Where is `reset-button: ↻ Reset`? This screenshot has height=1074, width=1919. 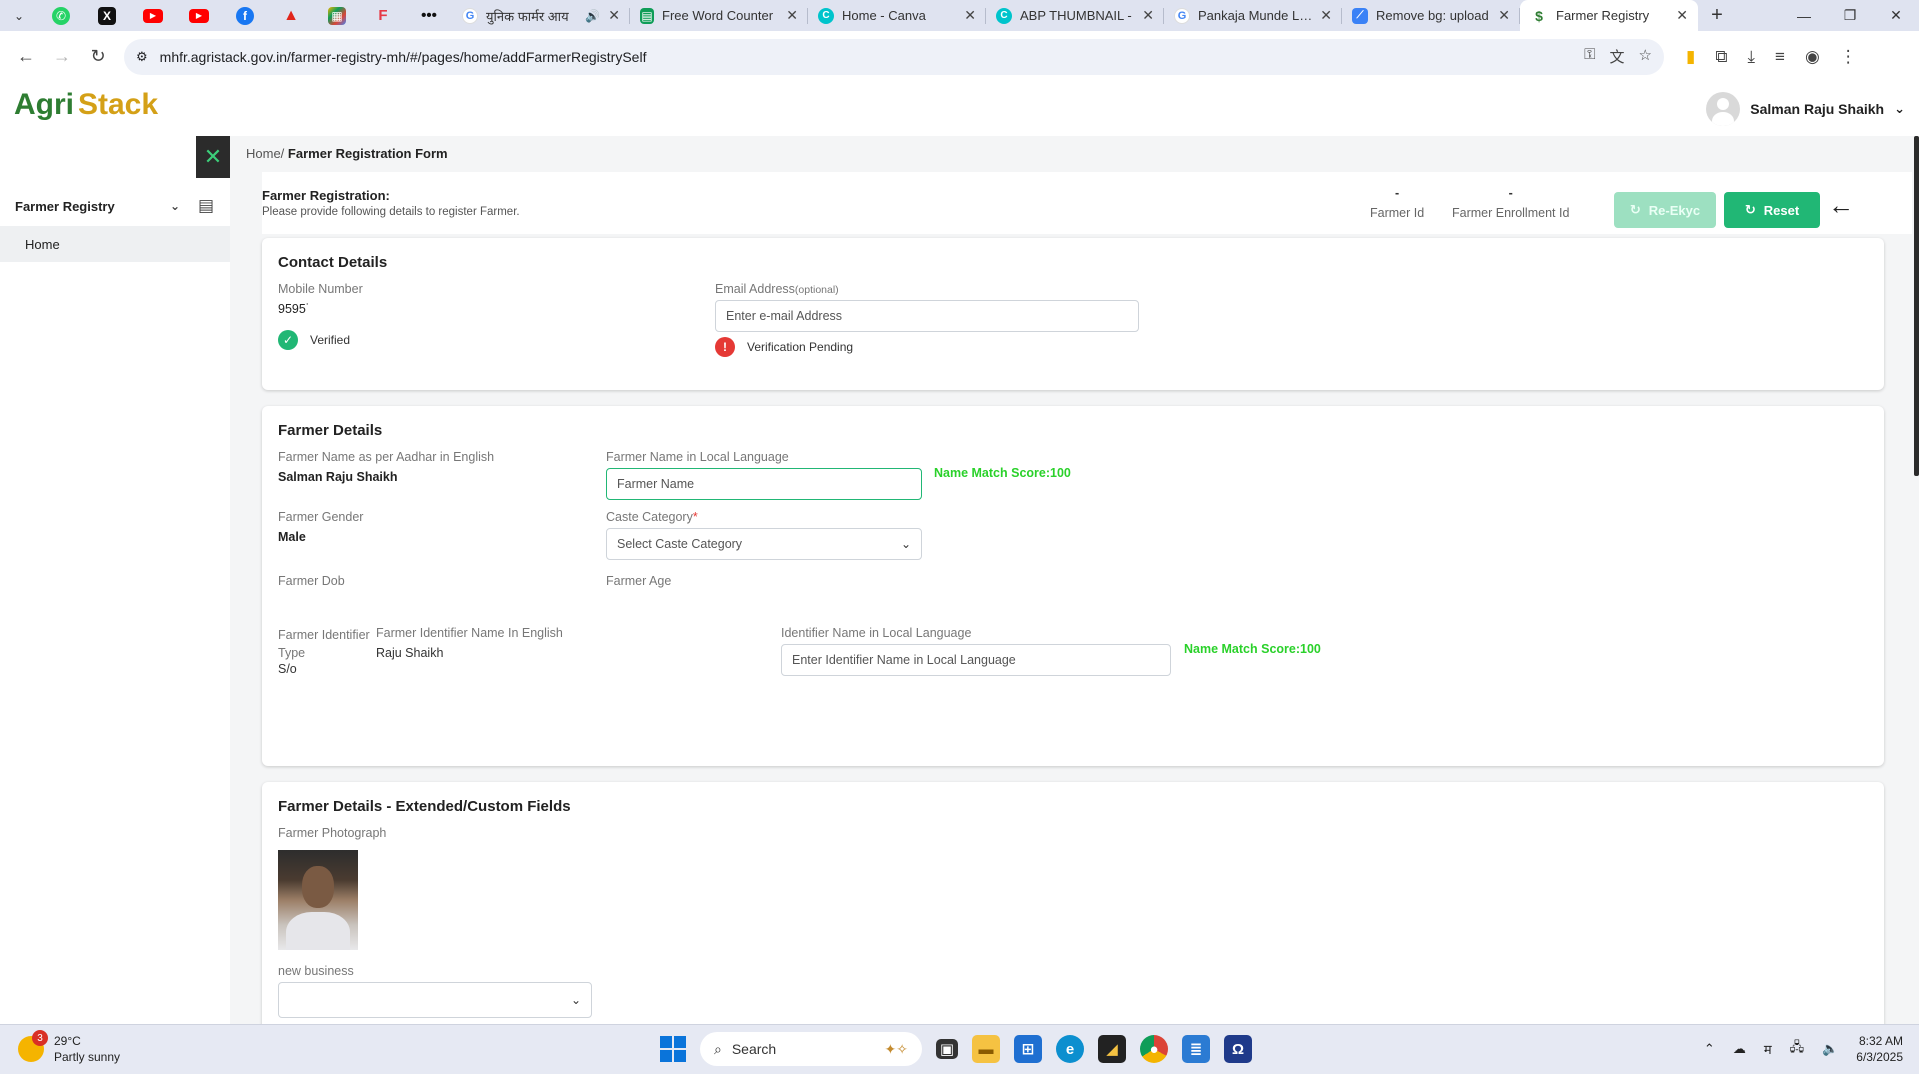 reset-button: ↻ Reset is located at coordinates (1772, 210).